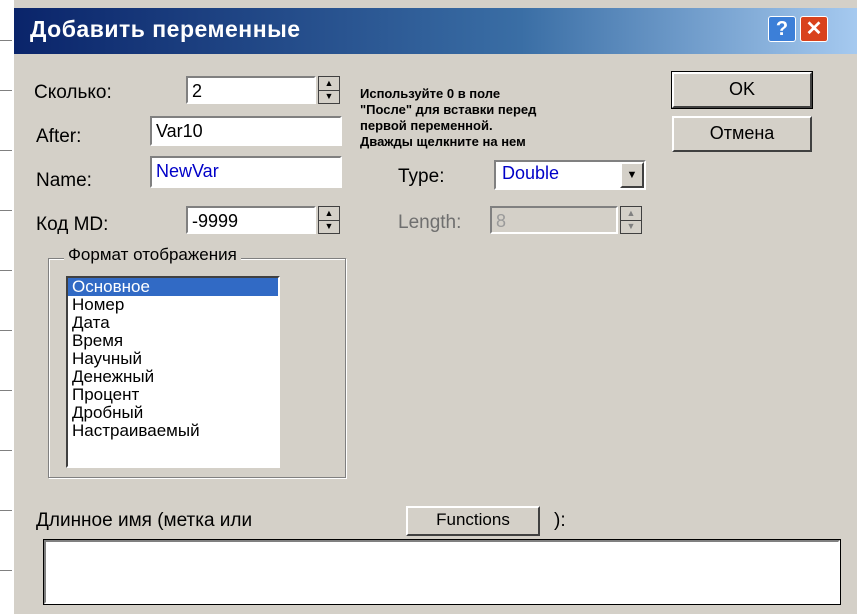 The image size is (857, 614). I want to click on note-line: Используйте 0 в поле, so click(430, 93).